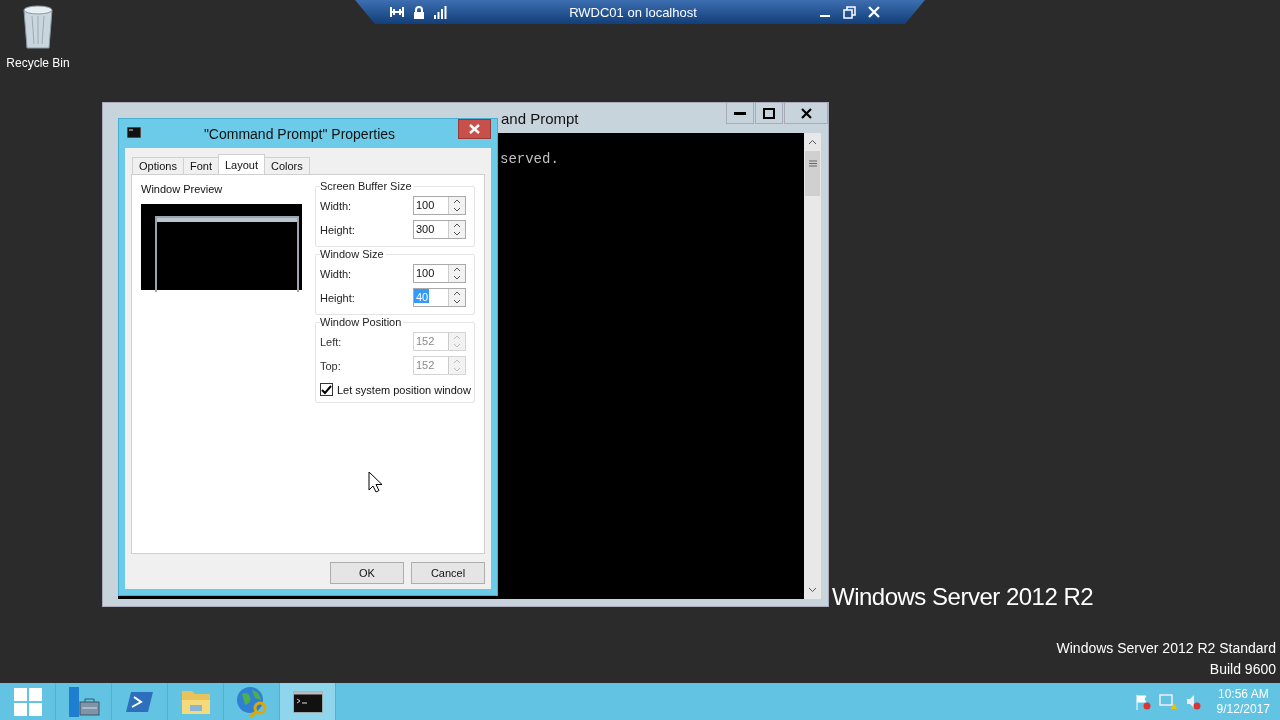 The image size is (1280, 720). What do you see at coordinates (849, 12) in the screenshot?
I see `restore-icon` at bounding box center [849, 12].